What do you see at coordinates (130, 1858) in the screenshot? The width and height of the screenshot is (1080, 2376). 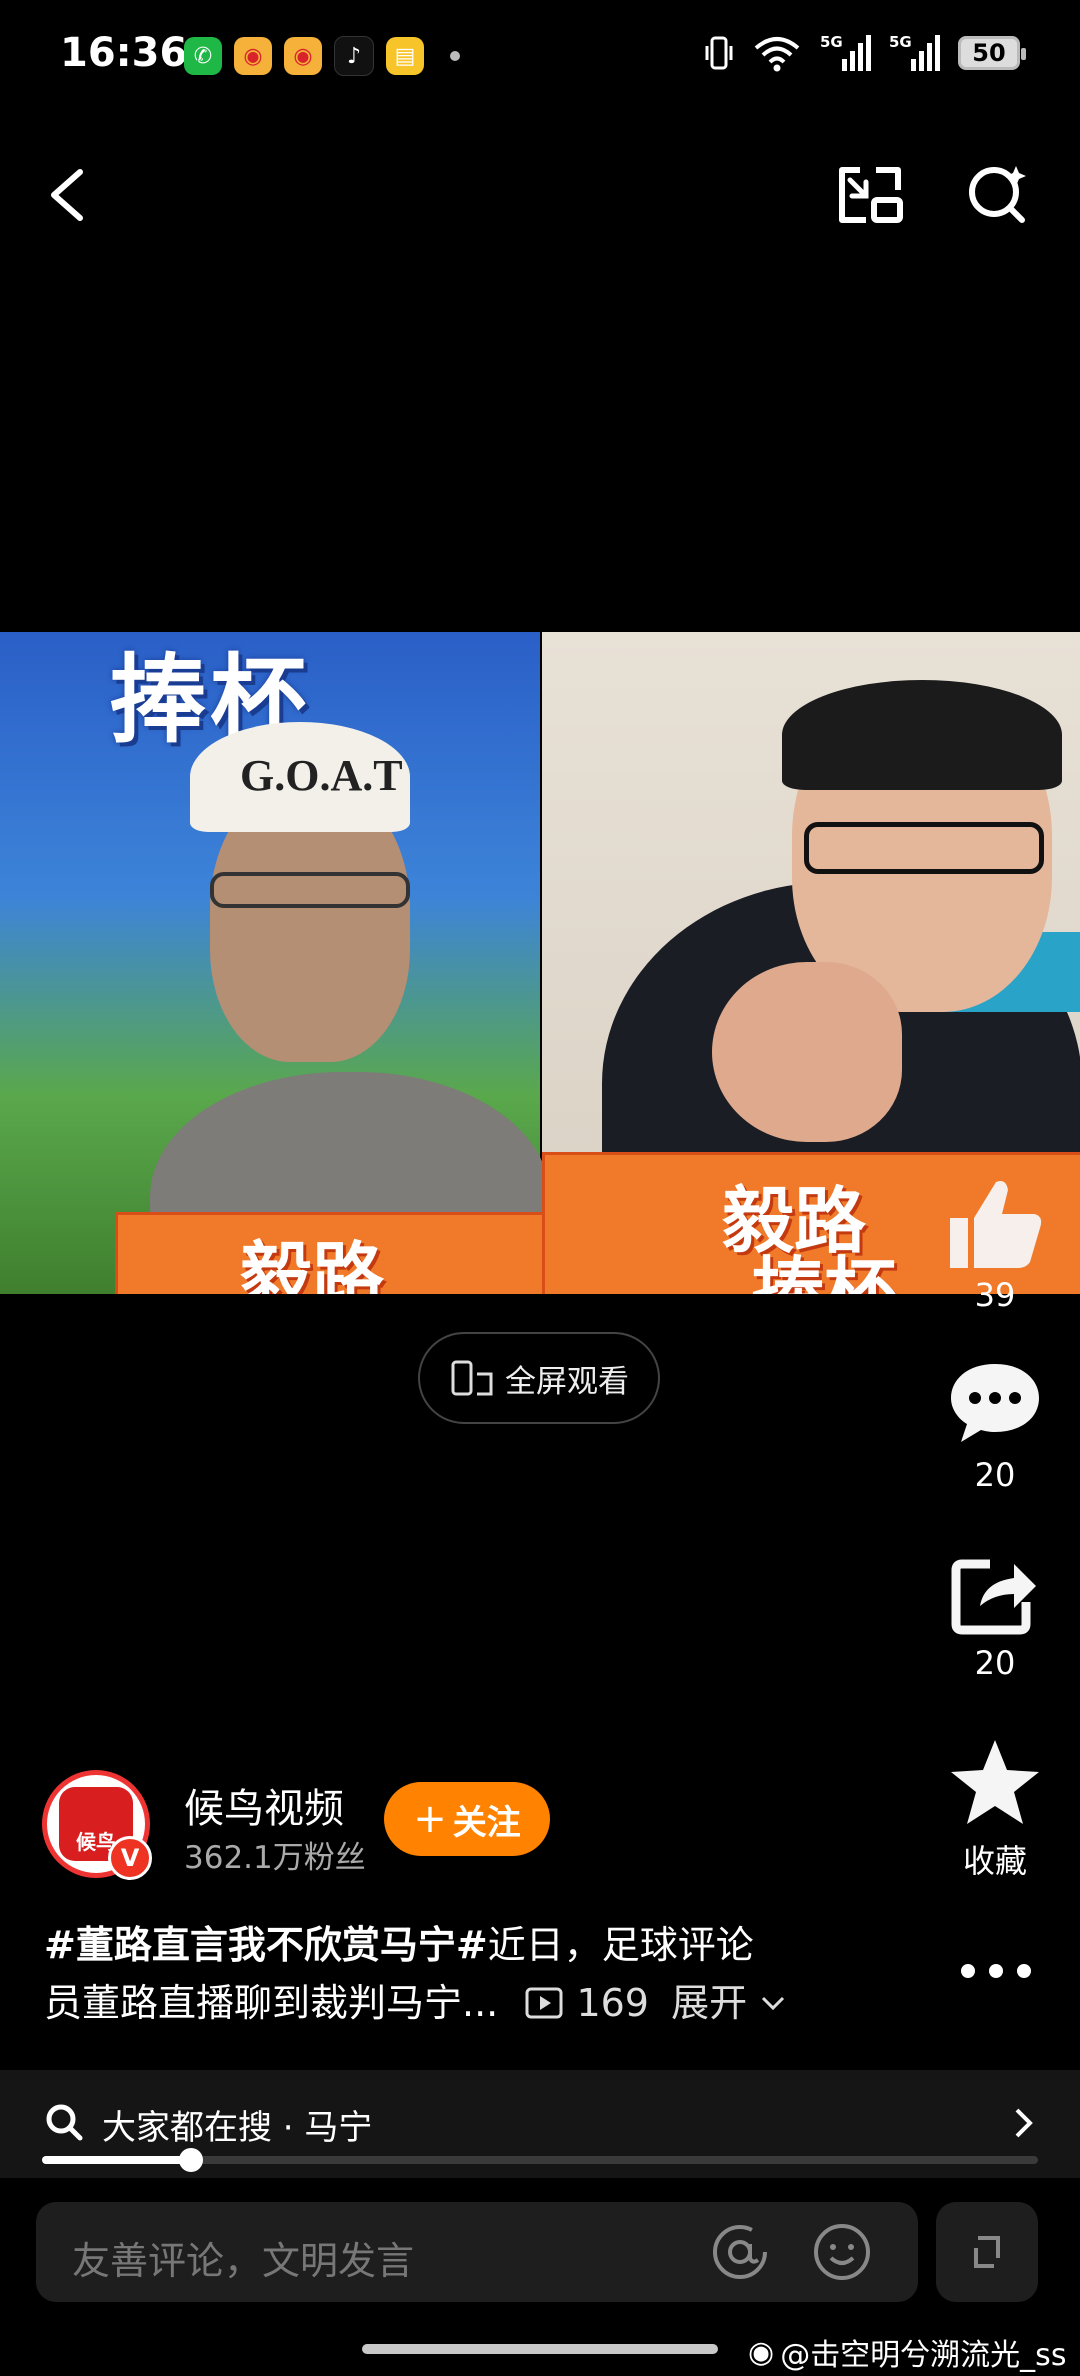 I see `verified-badge-icon: V` at bounding box center [130, 1858].